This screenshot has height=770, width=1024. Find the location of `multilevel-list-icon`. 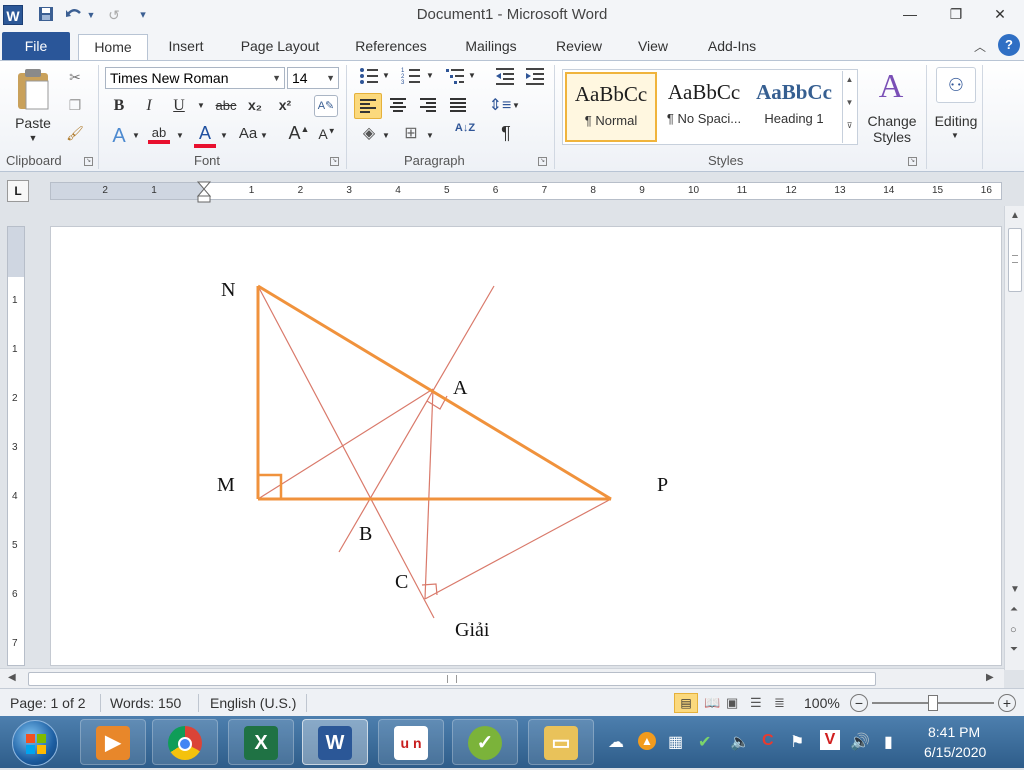

multilevel-list-icon is located at coordinates (455, 77).